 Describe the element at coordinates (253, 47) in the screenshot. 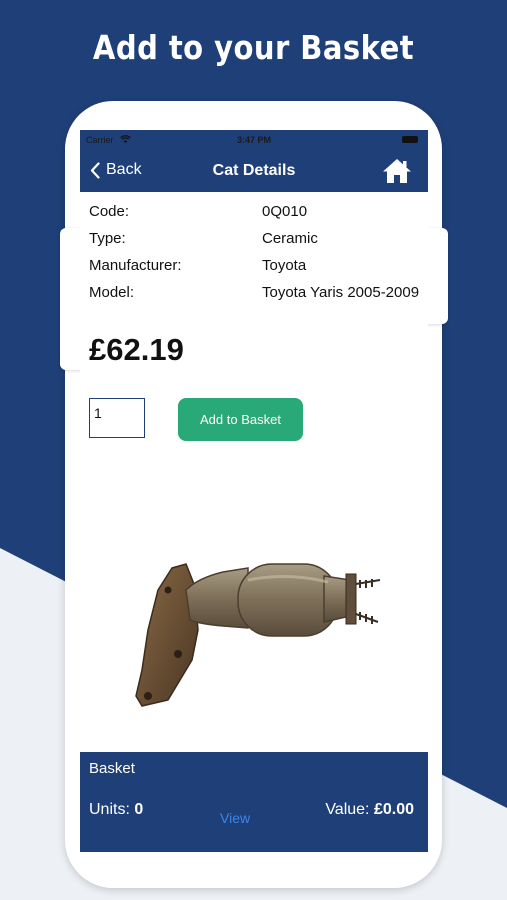

I see `page-headline: Add to your Basket` at that location.